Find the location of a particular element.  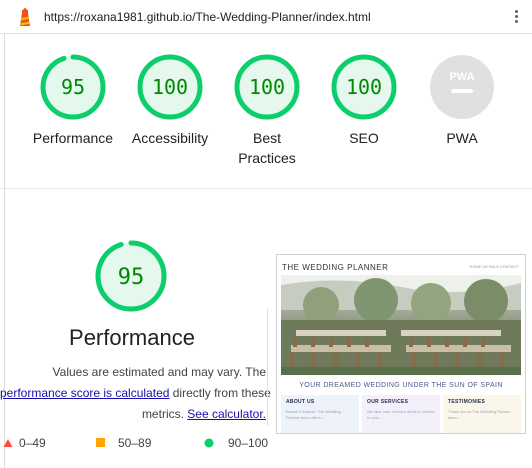

triangle-icon is located at coordinates (8, 443).